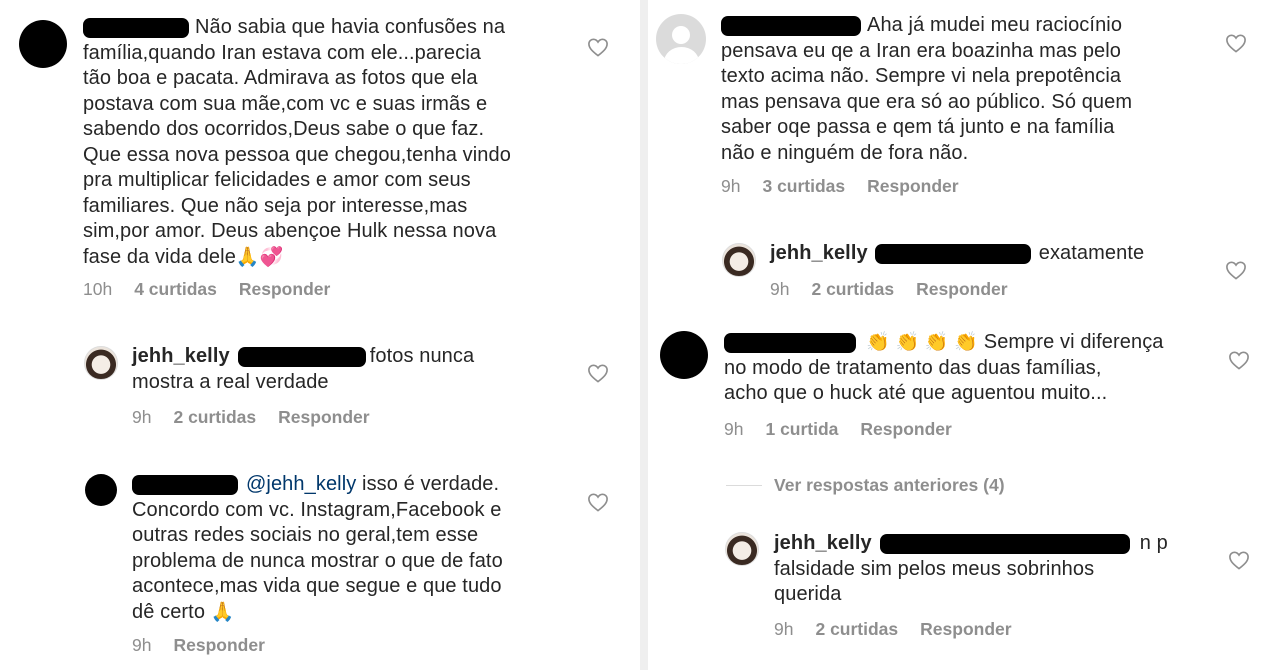 The height and width of the screenshot is (670, 1280). What do you see at coordinates (217, 289) in the screenshot?
I see `comment-meta: 10h 4 curtidas Responder` at bounding box center [217, 289].